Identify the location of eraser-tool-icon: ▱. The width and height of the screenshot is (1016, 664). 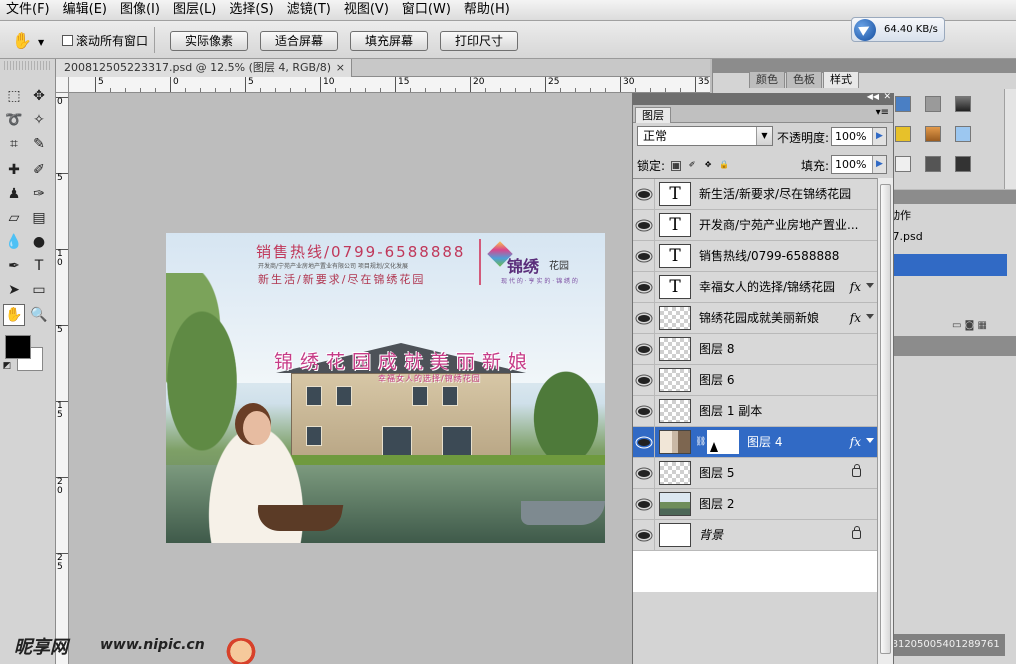
(14, 218).